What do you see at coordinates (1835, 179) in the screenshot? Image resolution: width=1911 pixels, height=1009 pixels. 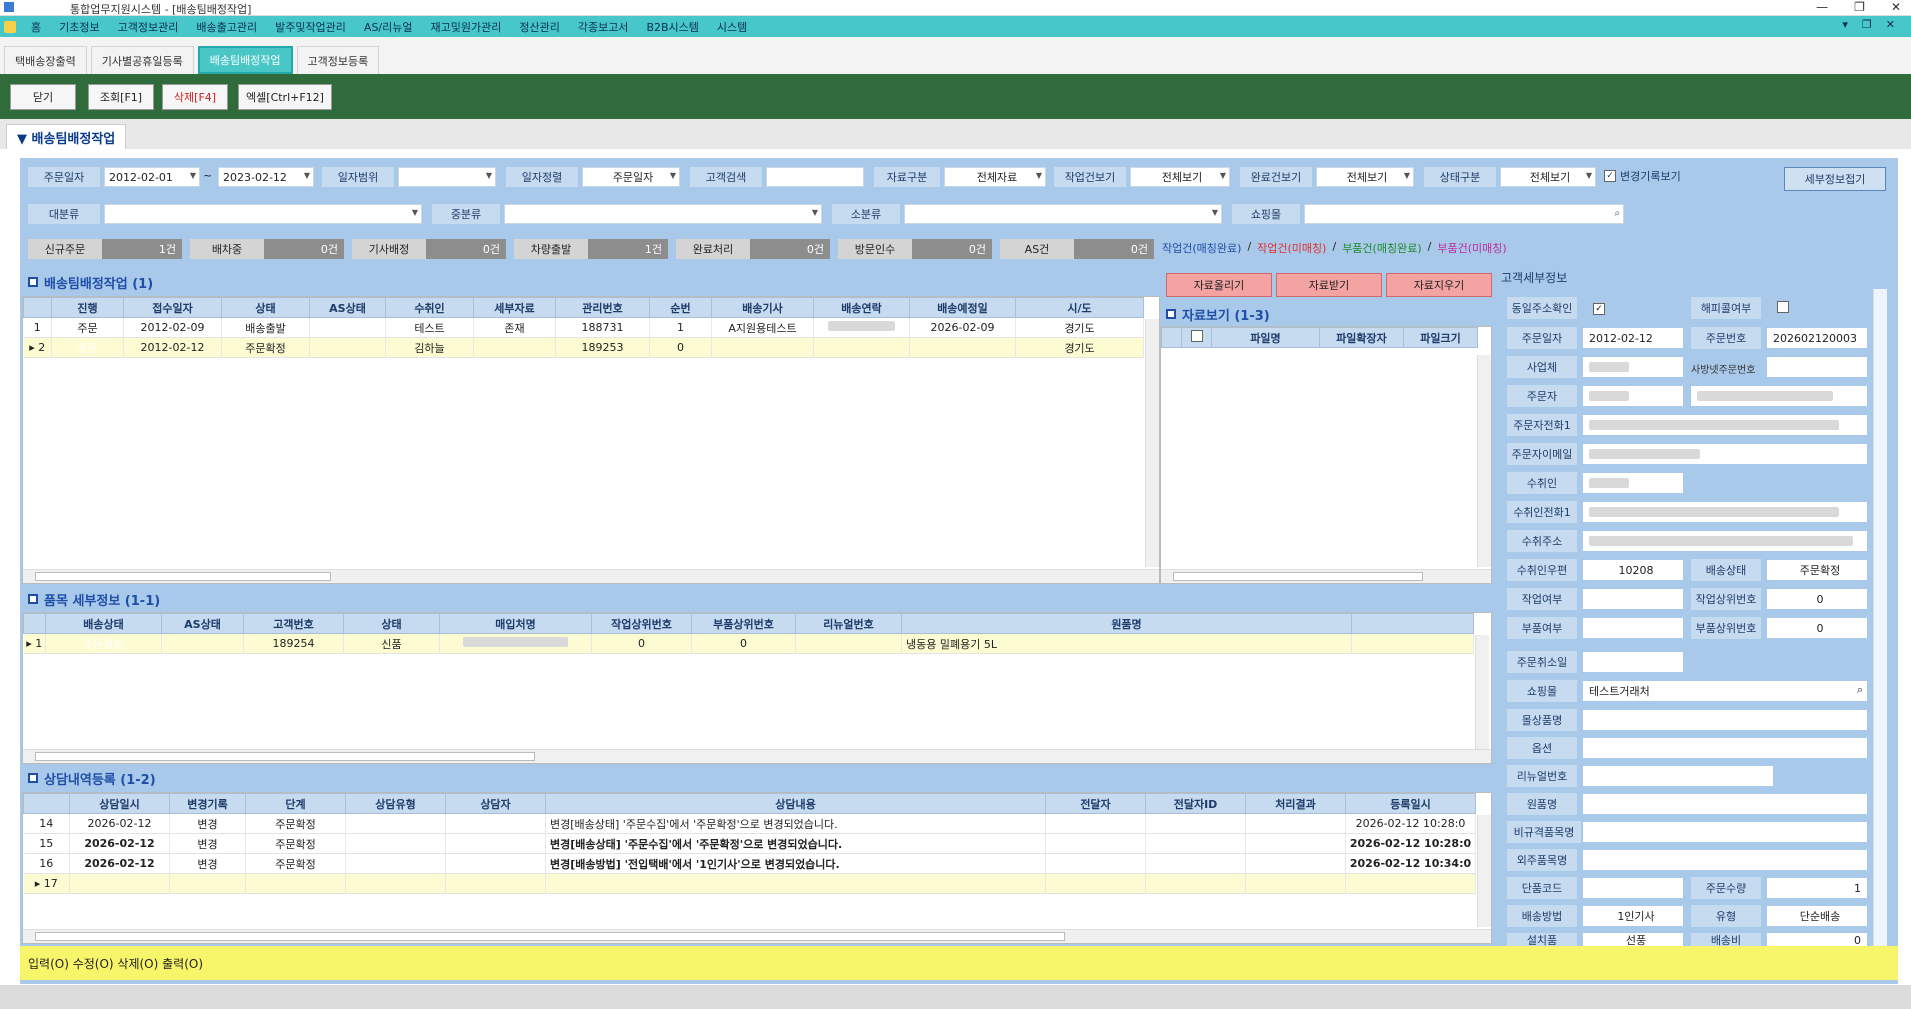 I see `detail-fold-button: 세부정보접기` at bounding box center [1835, 179].